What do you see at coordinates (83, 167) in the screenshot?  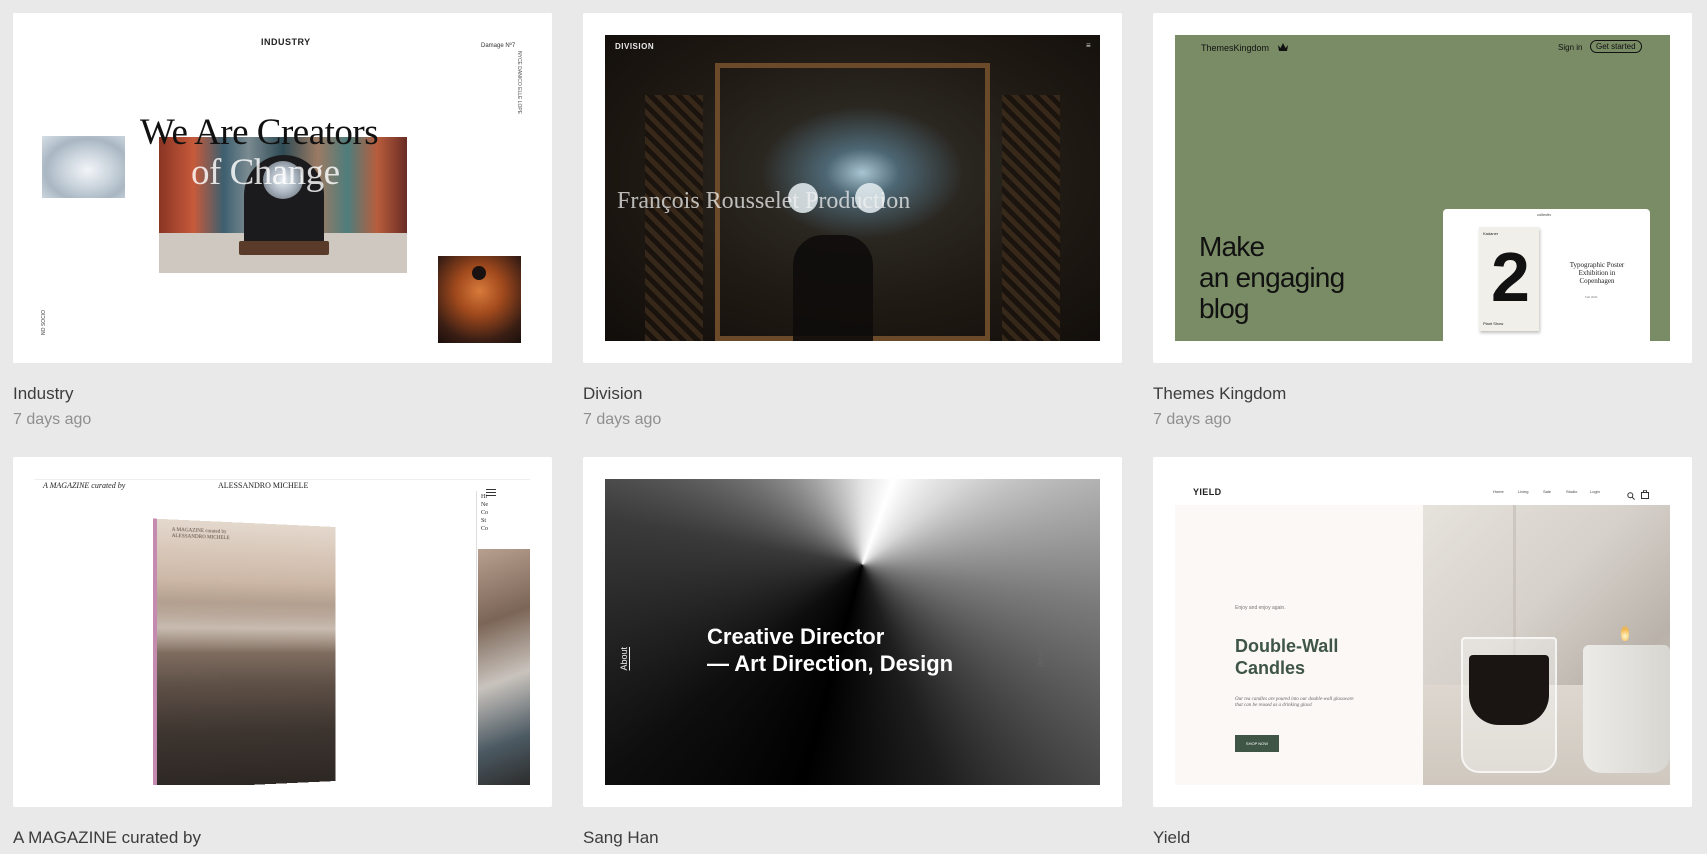 I see `sneaker-image` at bounding box center [83, 167].